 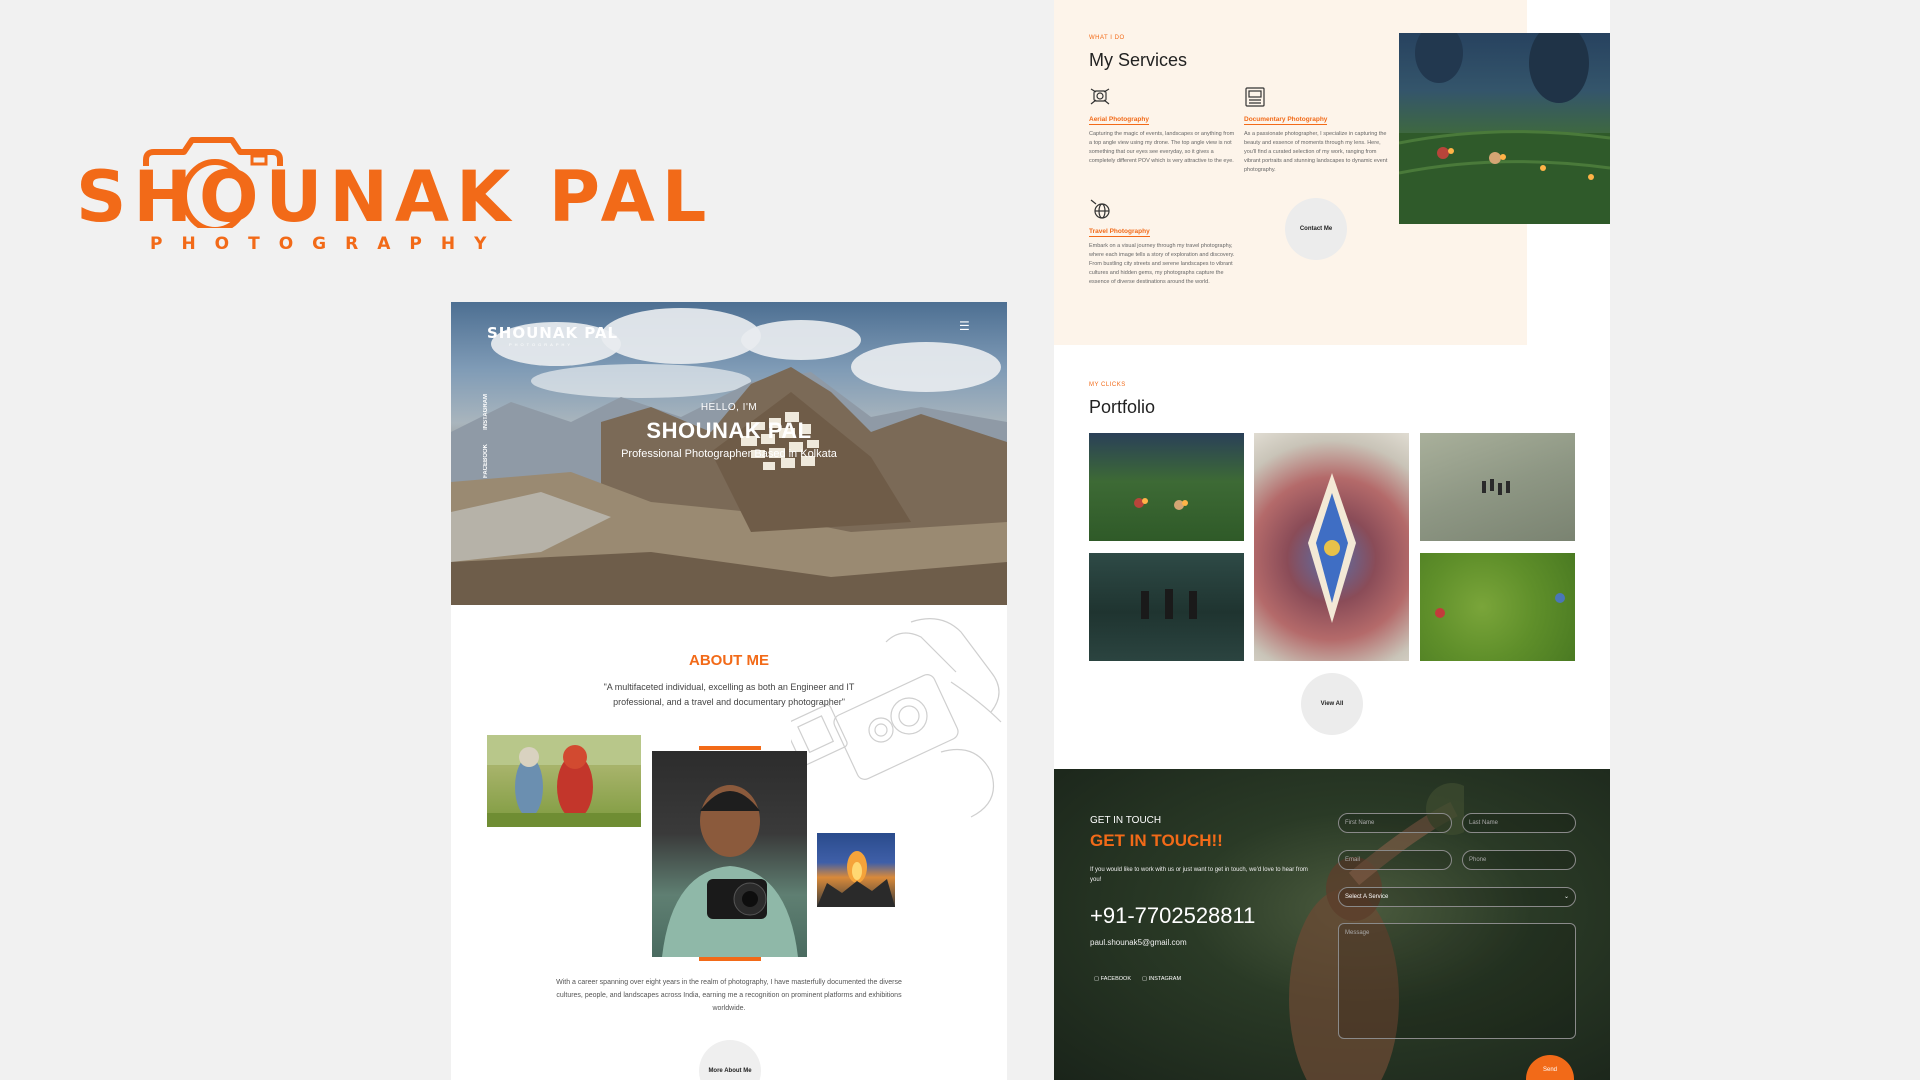 I want to click on newspaper-icon, so click(x=1255, y=97).